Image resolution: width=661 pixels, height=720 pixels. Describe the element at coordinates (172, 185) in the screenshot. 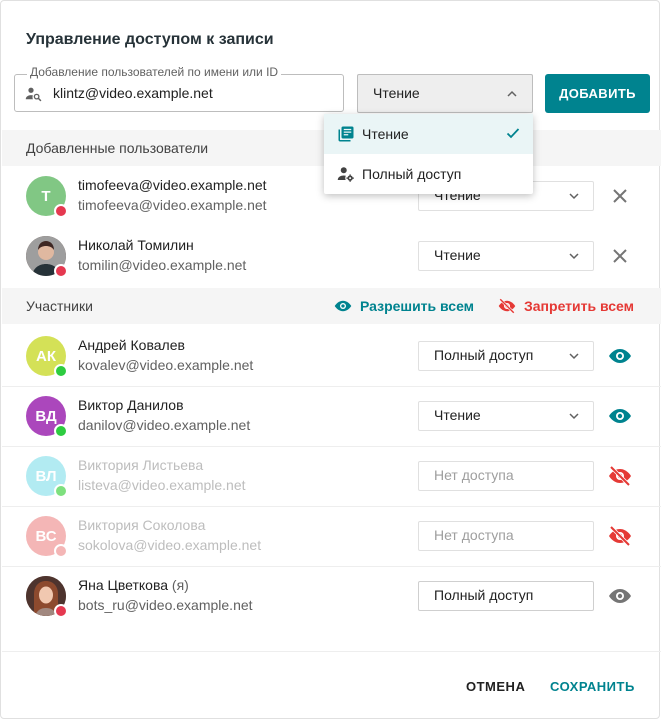

I see `user-name: timofeeva@video.example.net` at that location.